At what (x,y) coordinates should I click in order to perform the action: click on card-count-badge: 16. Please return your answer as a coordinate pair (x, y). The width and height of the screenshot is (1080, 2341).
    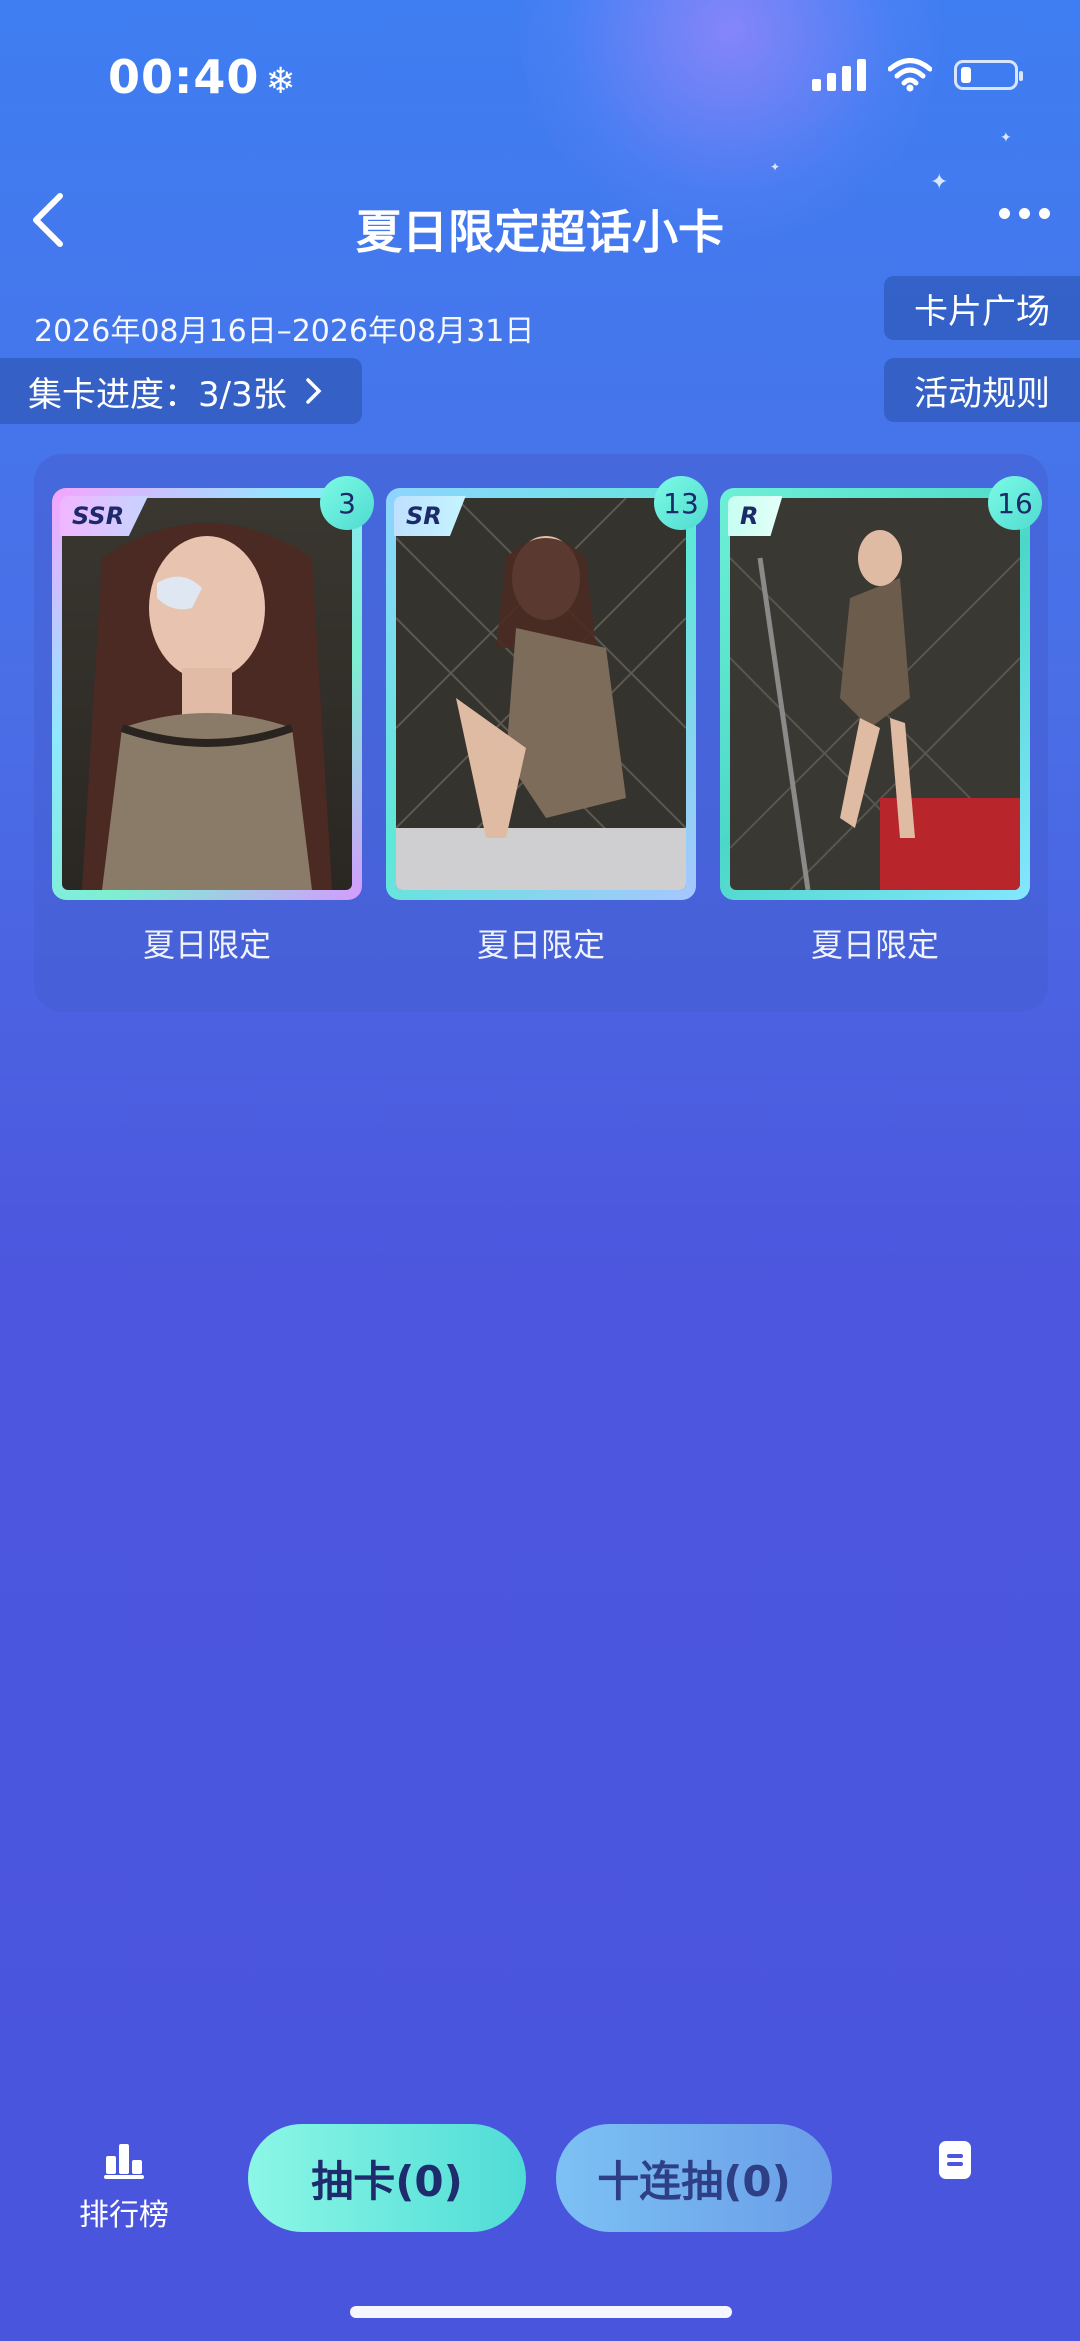
    Looking at the image, I should click on (1015, 503).